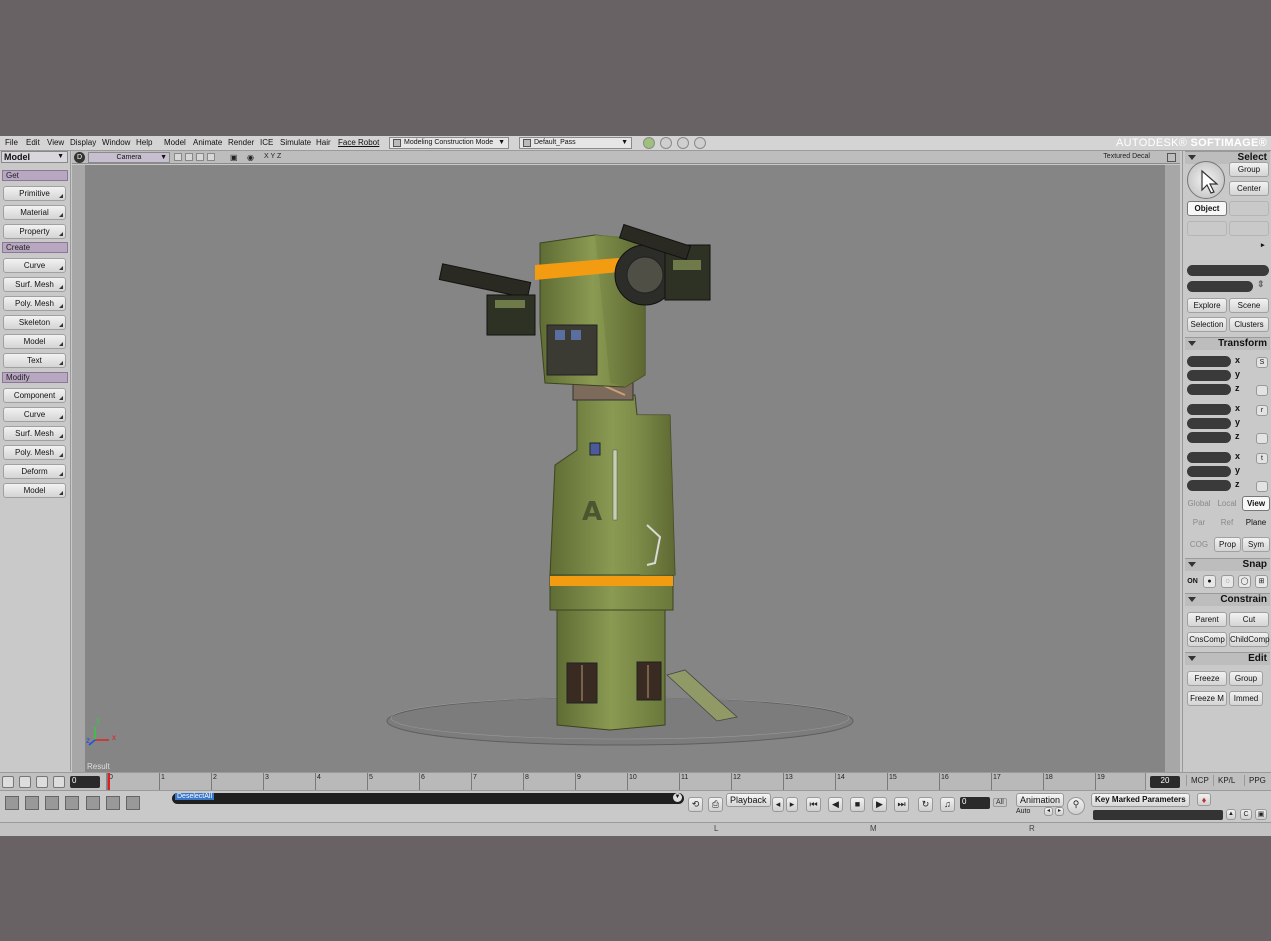 This screenshot has width=1271, height=941. I want to click on ref-button: Ref, so click(1227, 522).